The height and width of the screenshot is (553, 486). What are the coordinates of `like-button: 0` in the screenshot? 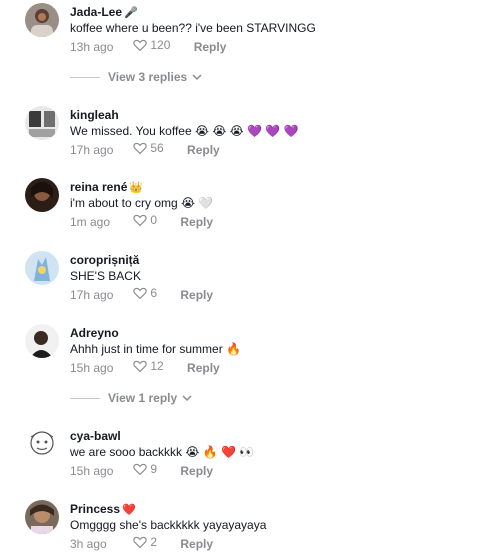 It's located at (145, 220).